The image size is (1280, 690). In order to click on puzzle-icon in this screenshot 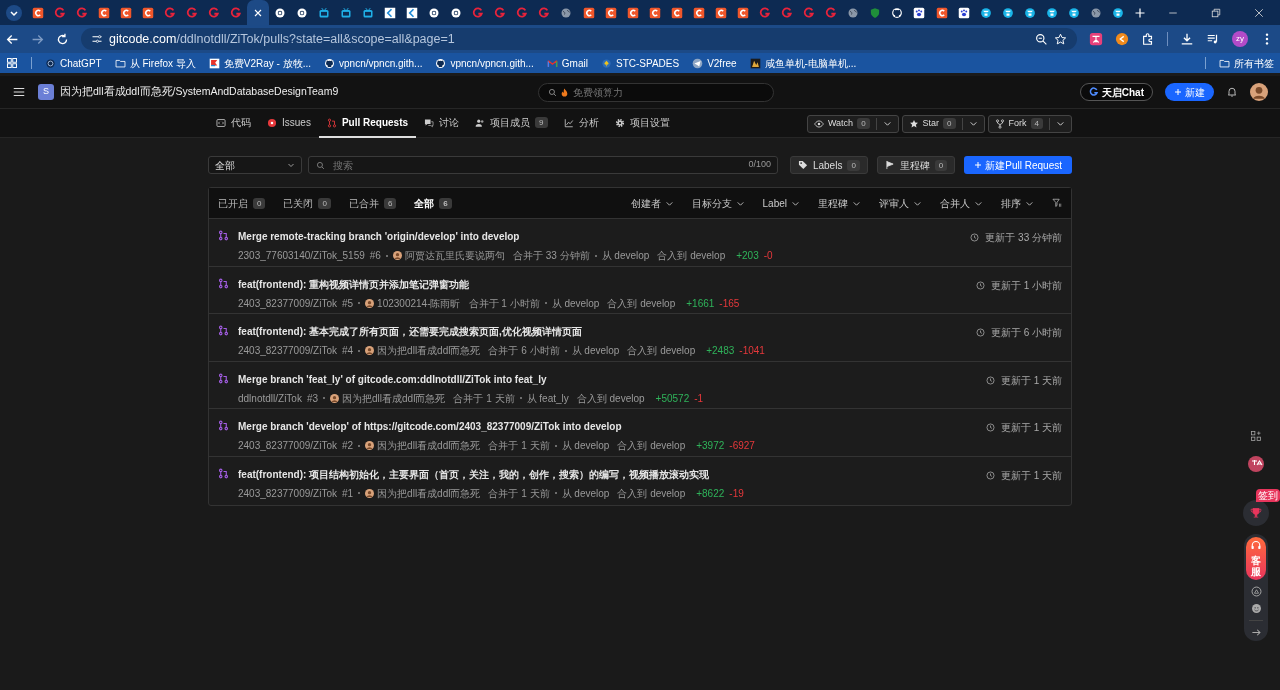, I will do `click(1148, 39)`.